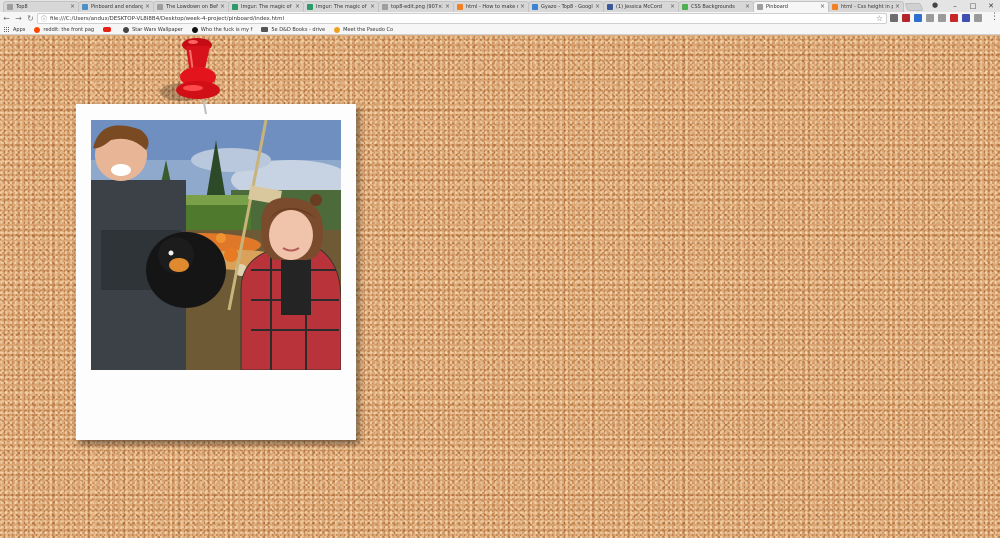  I want to click on window-controls: – □ ✕, so click(973, 6).